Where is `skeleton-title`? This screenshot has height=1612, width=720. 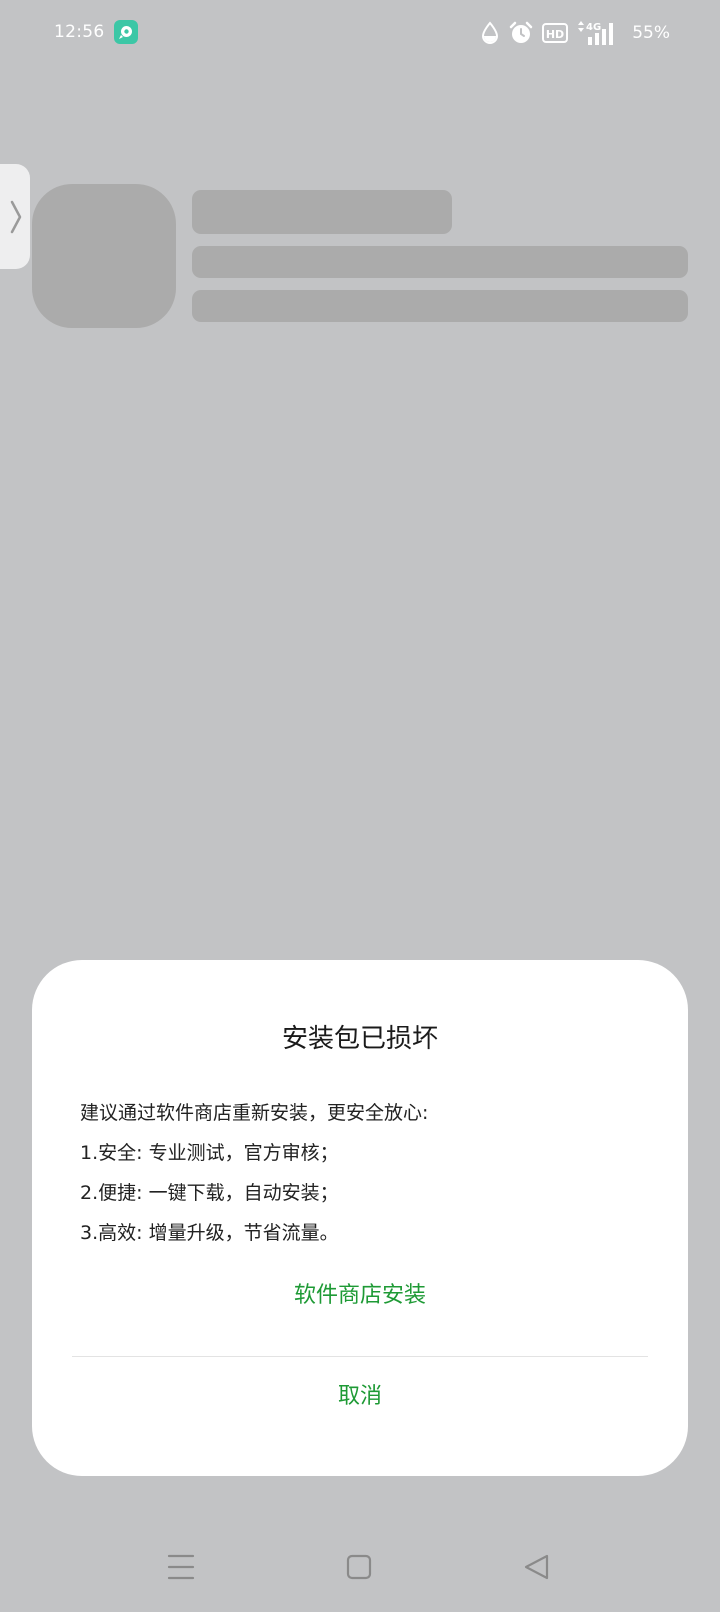 skeleton-title is located at coordinates (322, 212).